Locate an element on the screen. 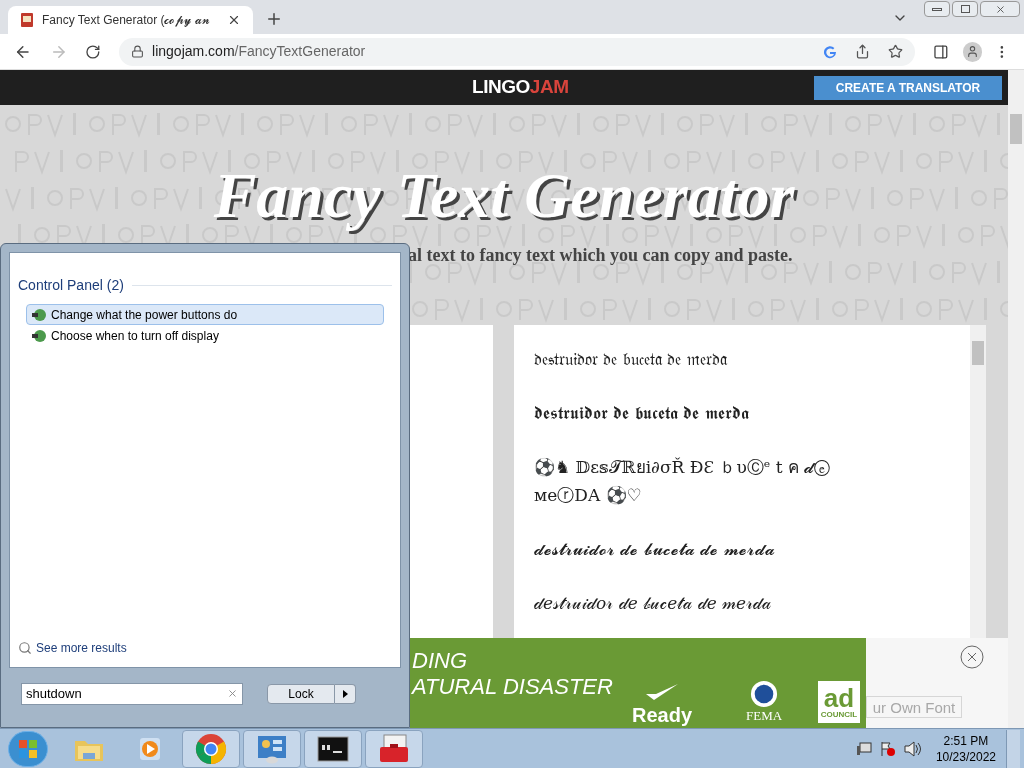  fema-logo: FEMA is located at coordinates (764, 716).